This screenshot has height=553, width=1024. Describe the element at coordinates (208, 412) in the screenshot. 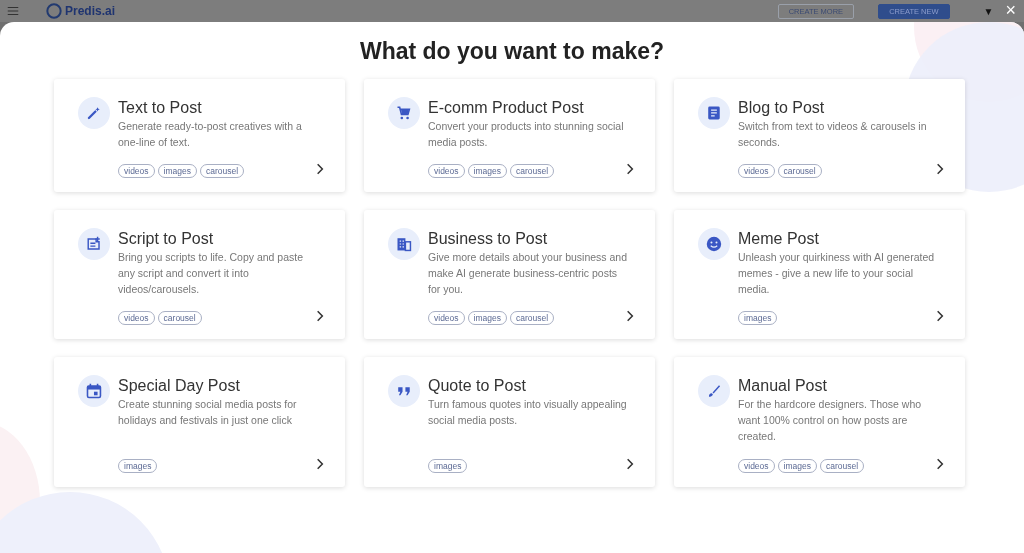

I see `card-description: Create stunning social media posts for holidays and festivals in just one click` at that location.